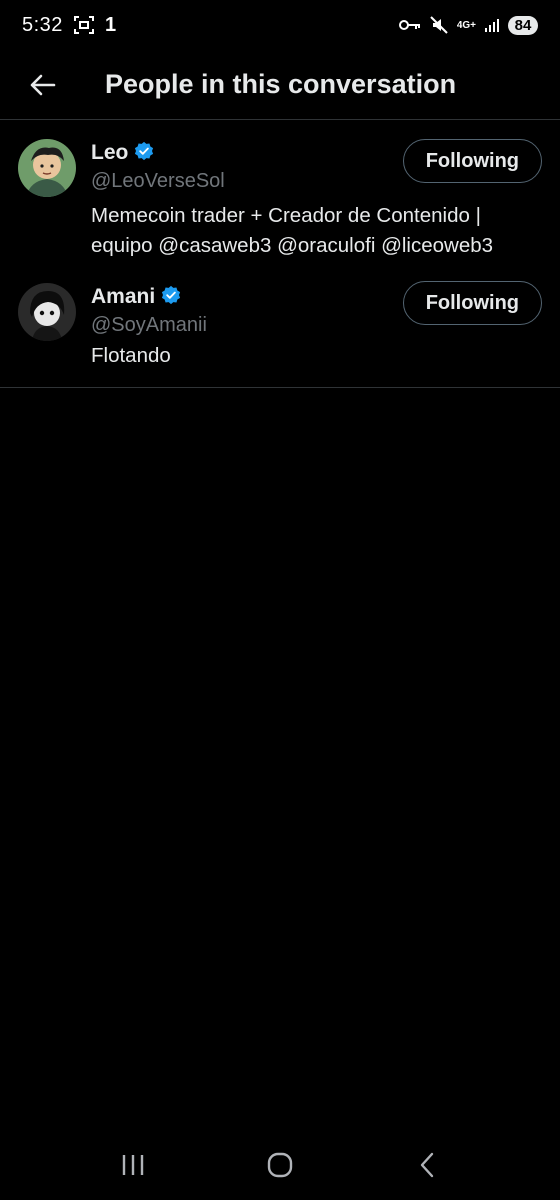 The image size is (560, 1200). I want to click on signal-icon, so click(492, 25).